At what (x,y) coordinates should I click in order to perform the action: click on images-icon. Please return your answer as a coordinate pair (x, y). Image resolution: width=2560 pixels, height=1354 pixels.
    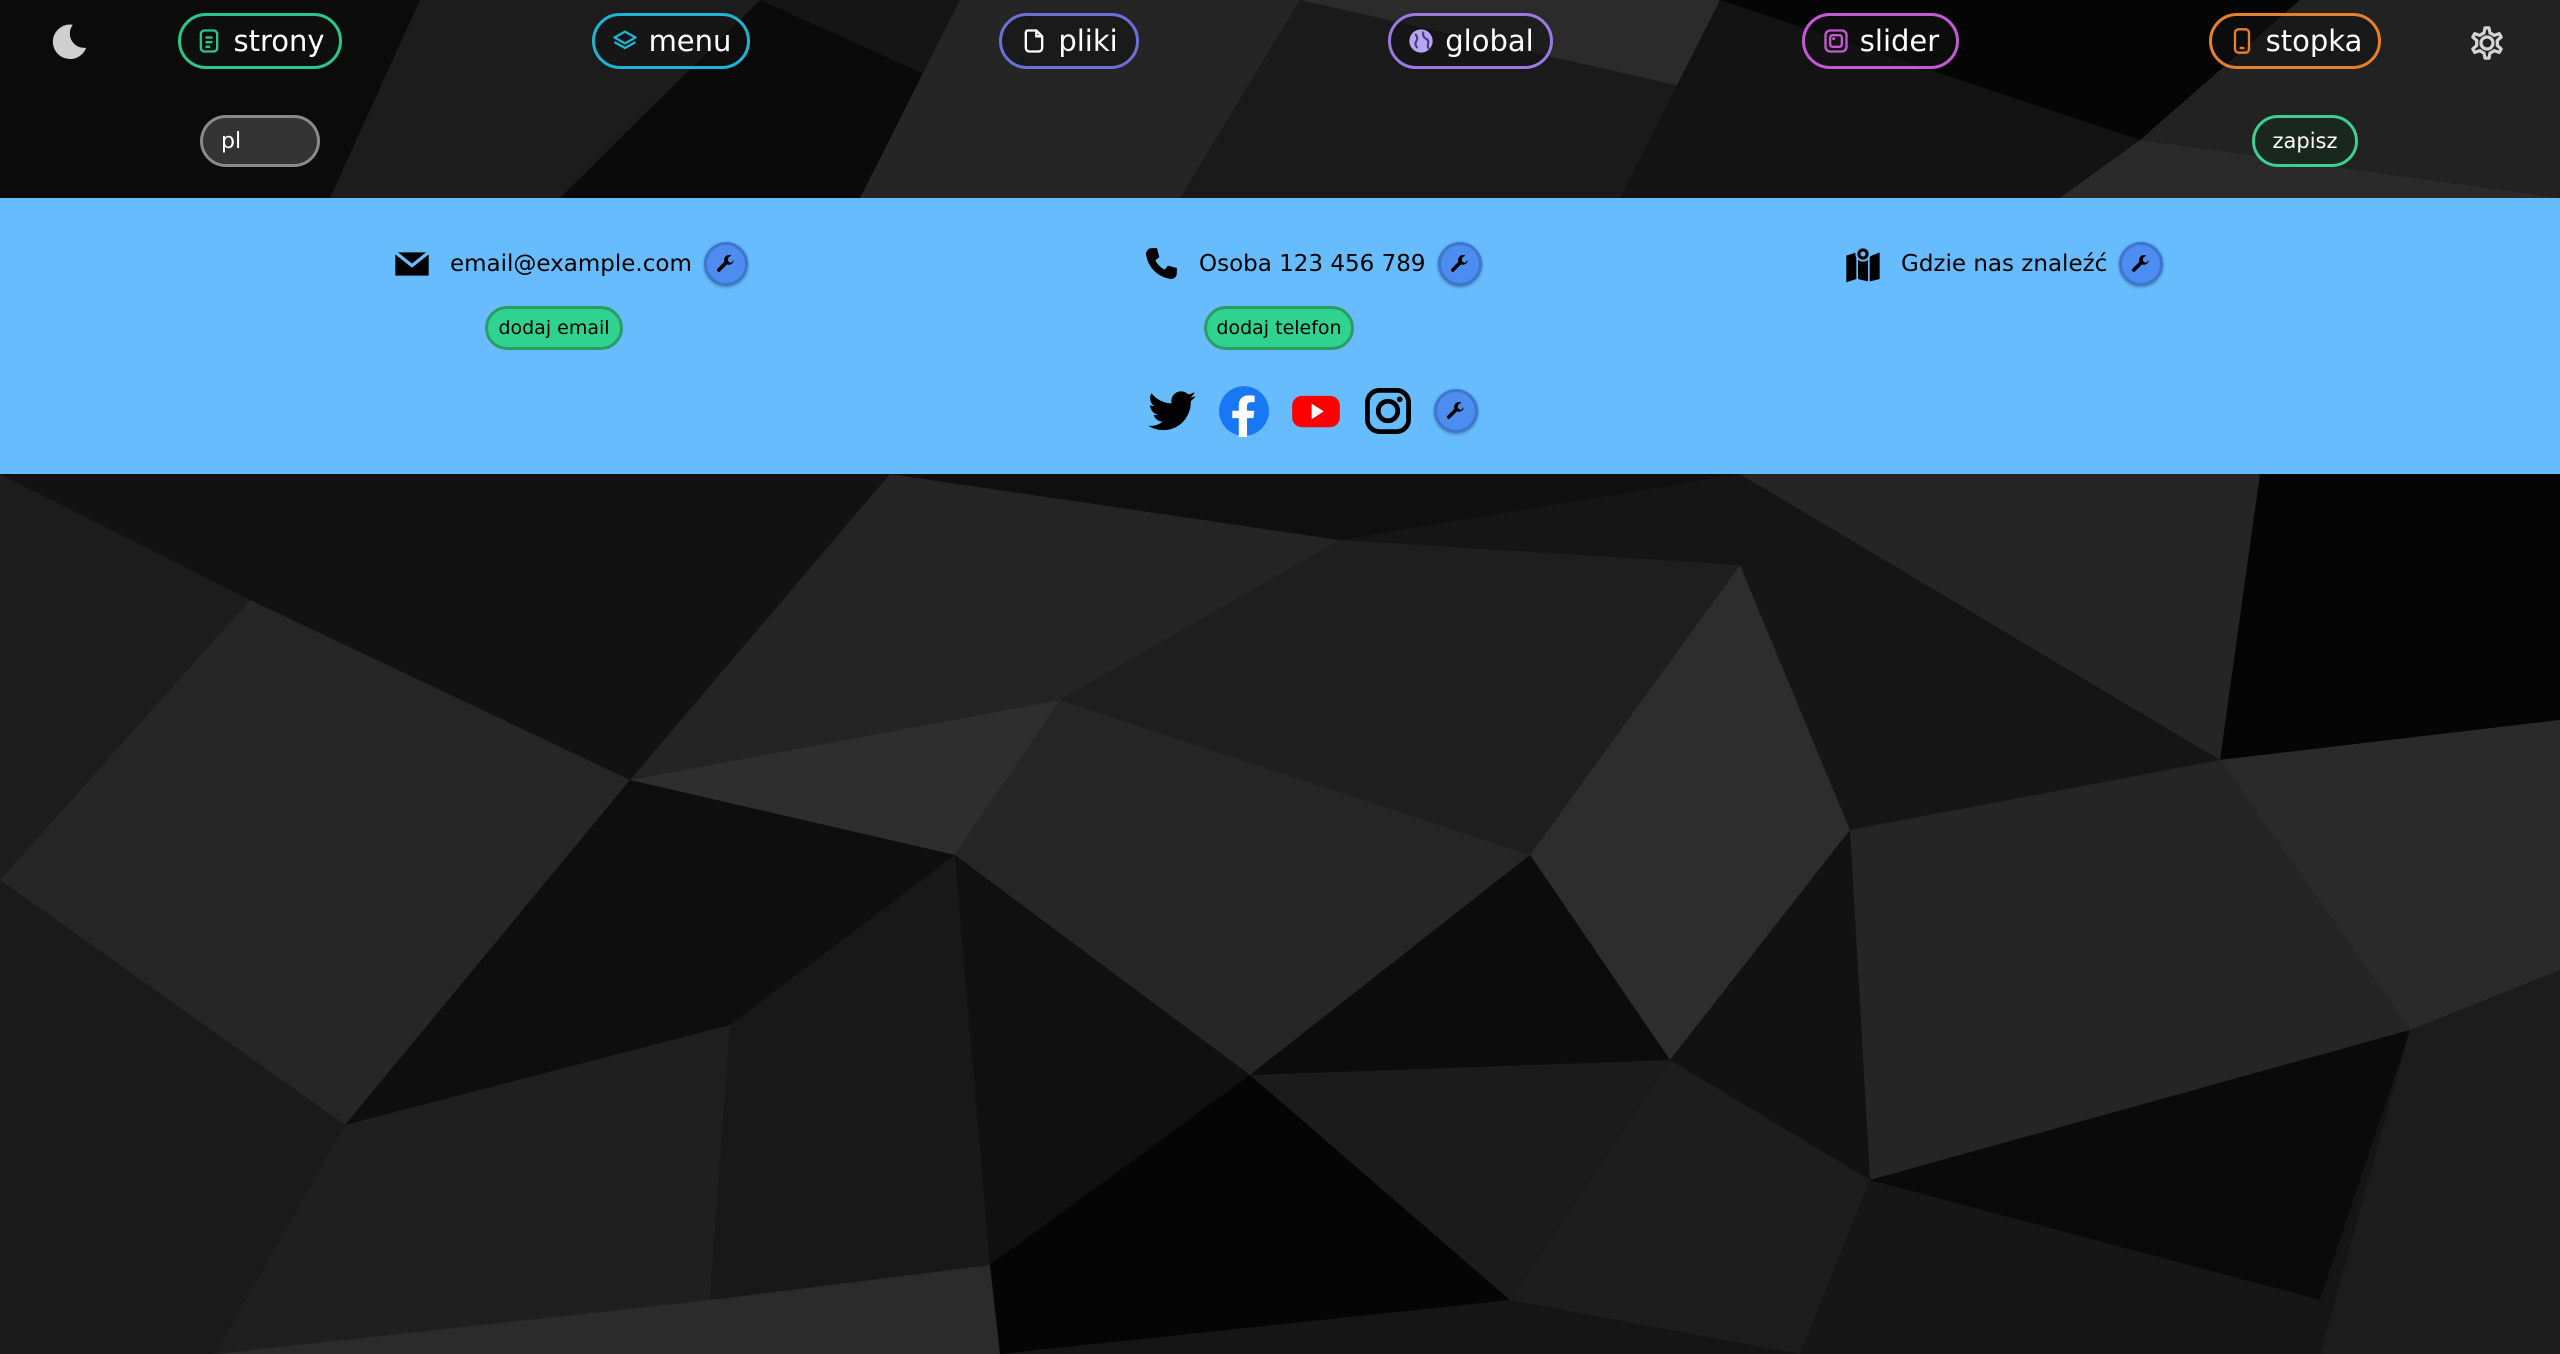
    Looking at the image, I should click on (1836, 41).